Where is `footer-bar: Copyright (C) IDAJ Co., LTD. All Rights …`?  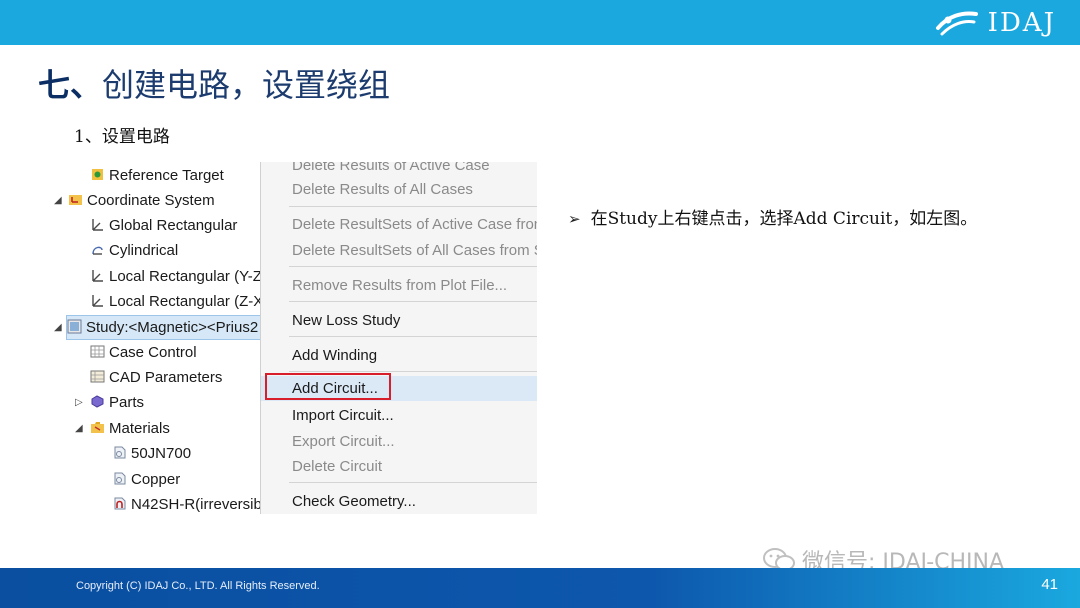
footer-bar: Copyright (C) IDAJ Co., LTD. All Rights … is located at coordinates (540, 588).